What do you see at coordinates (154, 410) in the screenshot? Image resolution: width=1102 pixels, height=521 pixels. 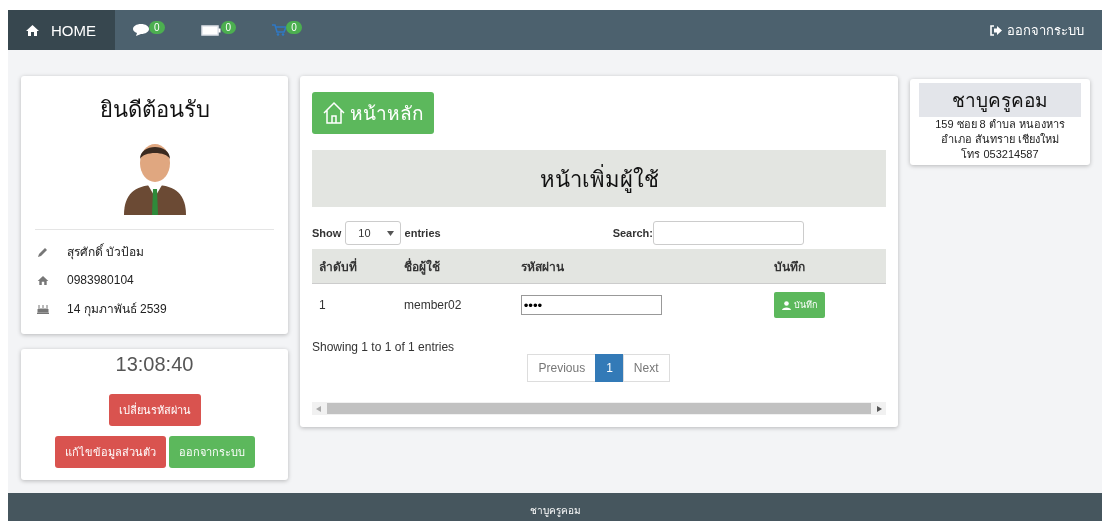 I see `change-password-button: เปลี่ยนรหัสผ่าน` at bounding box center [154, 410].